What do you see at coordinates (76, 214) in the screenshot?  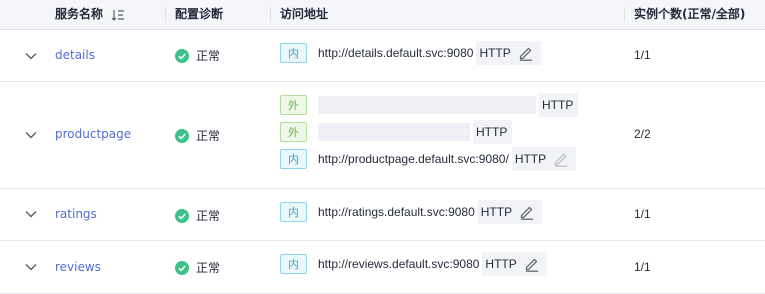 I see `service-name-link: ratings` at bounding box center [76, 214].